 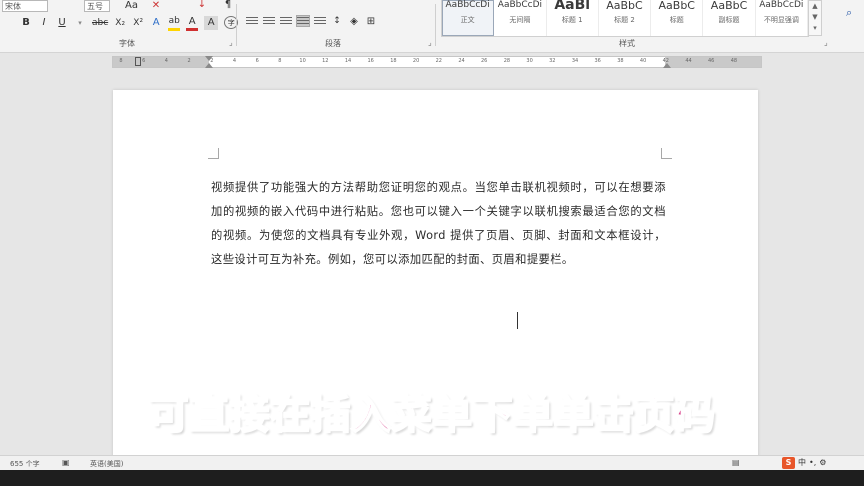 What do you see at coordinates (25, 464) in the screenshot?
I see `word-count: 655 个字` at bounding box center [25, 464].